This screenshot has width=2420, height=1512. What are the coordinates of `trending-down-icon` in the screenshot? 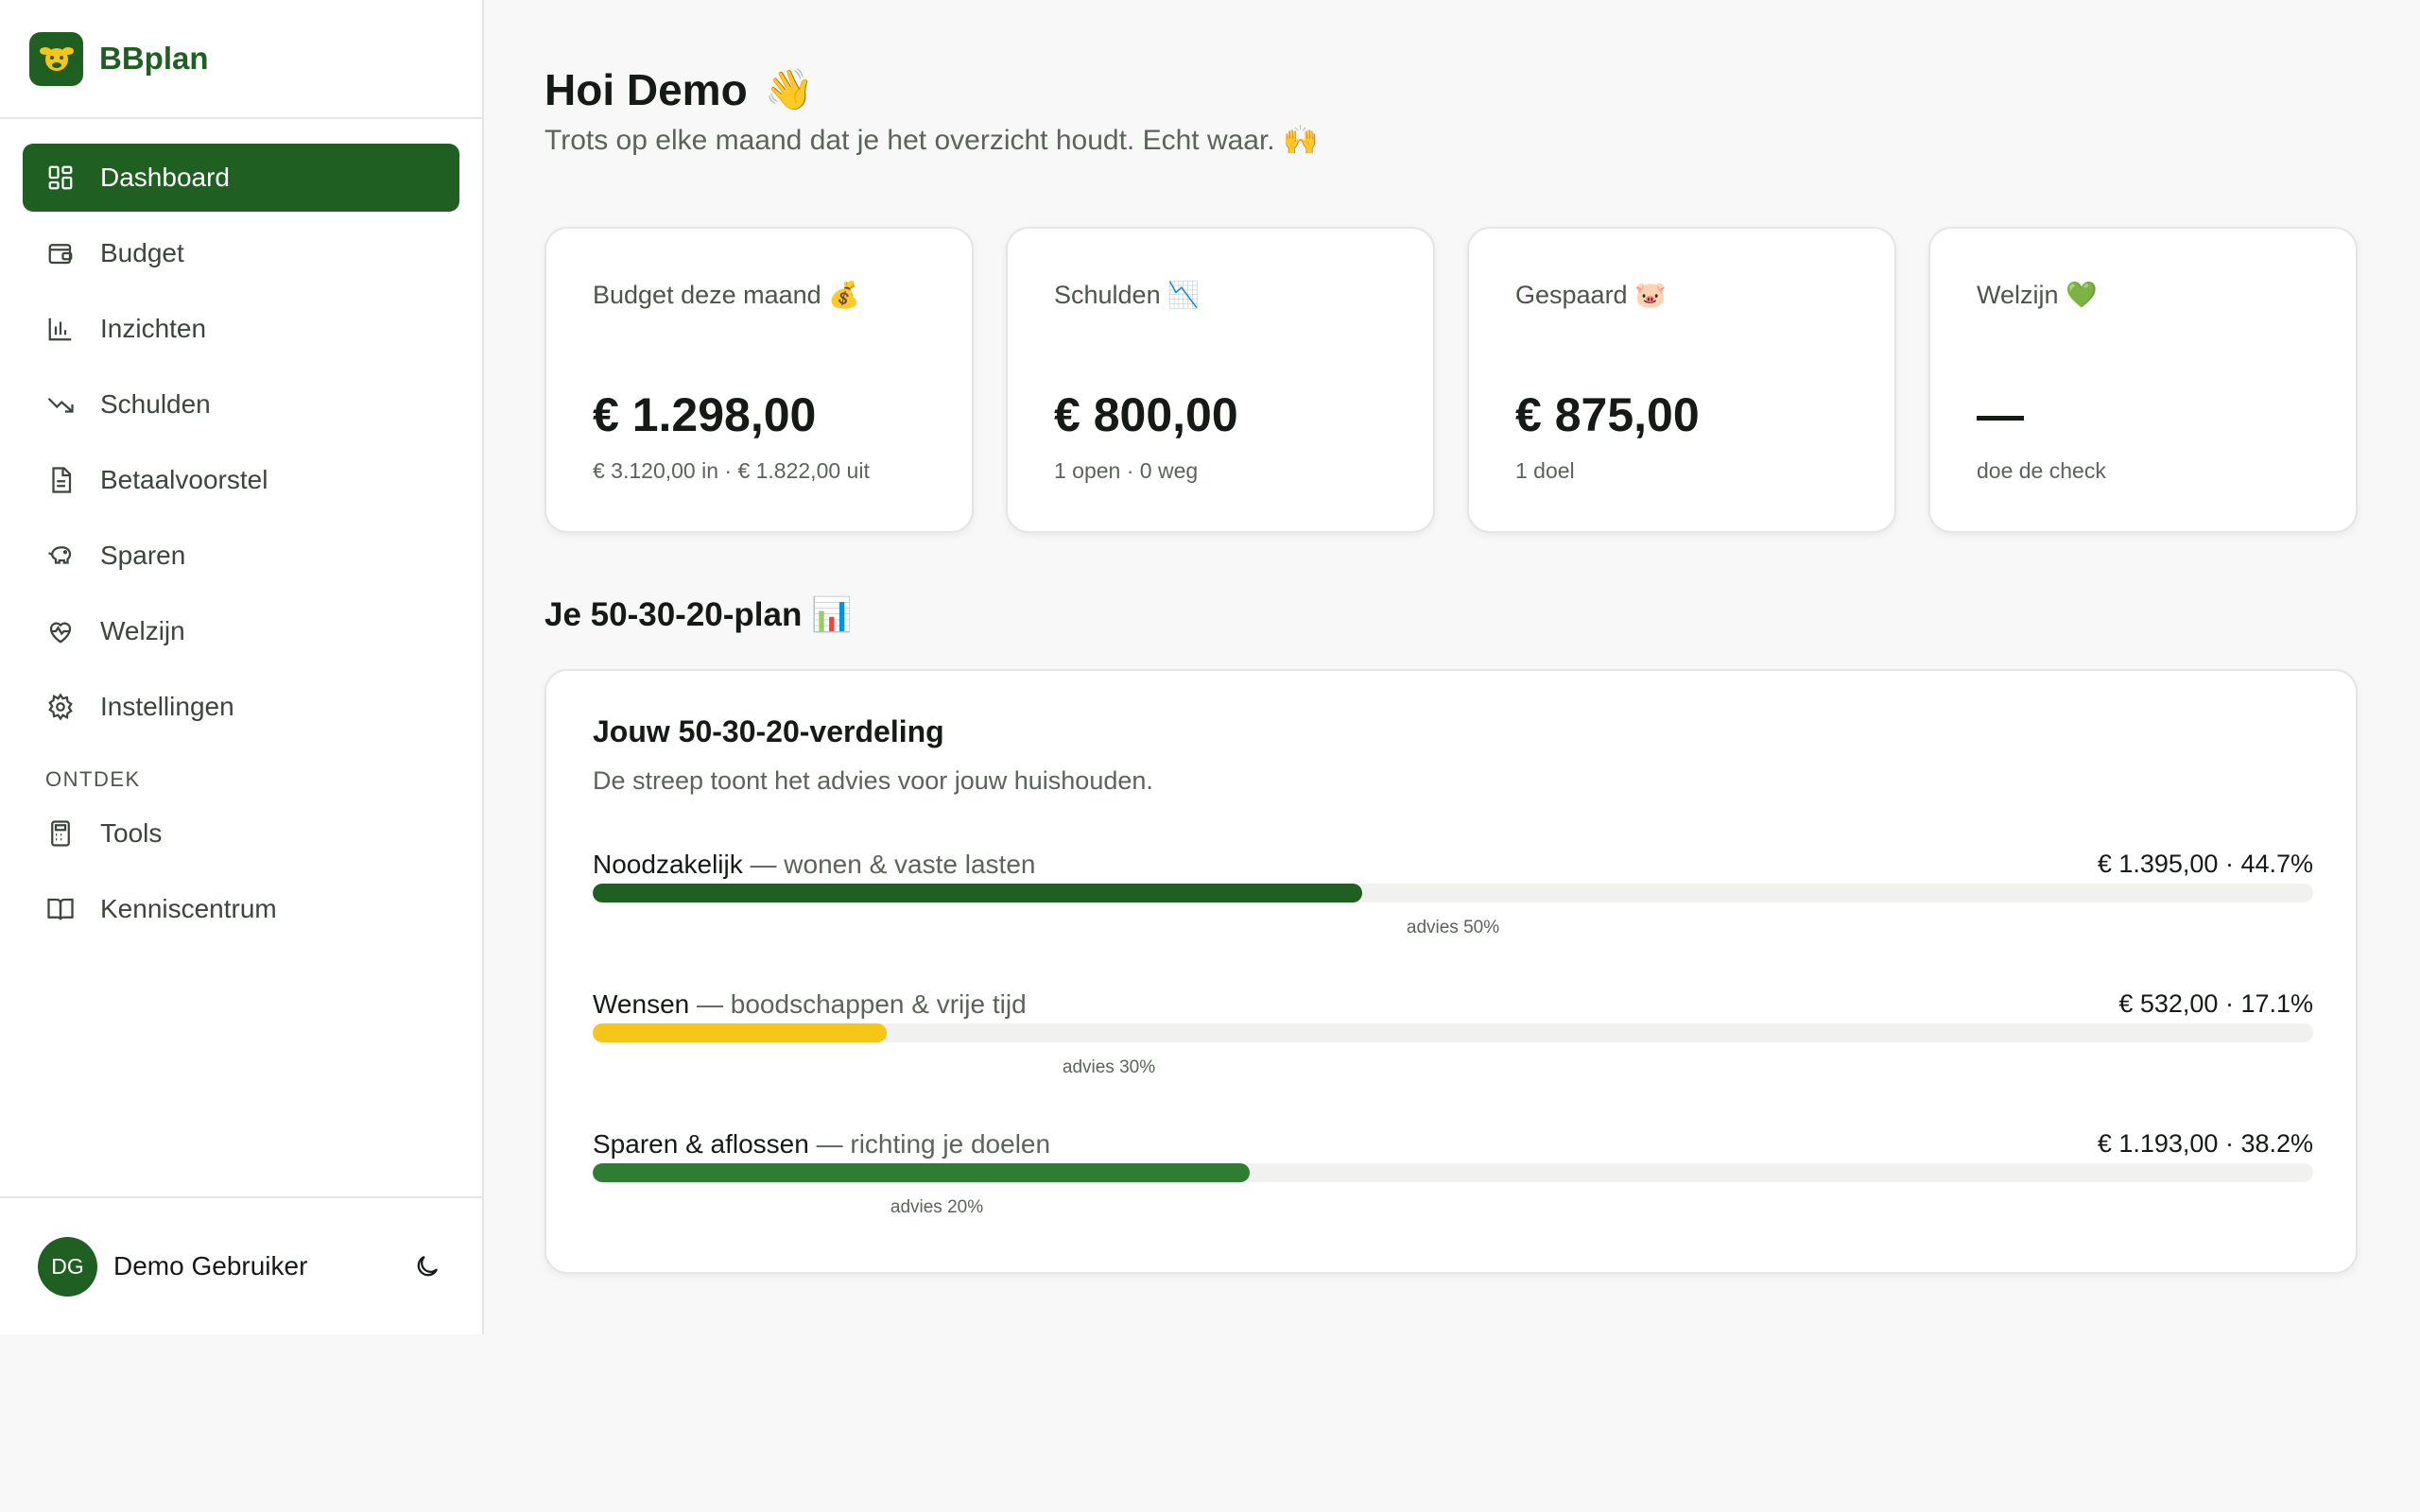 It's located at (60, 404).